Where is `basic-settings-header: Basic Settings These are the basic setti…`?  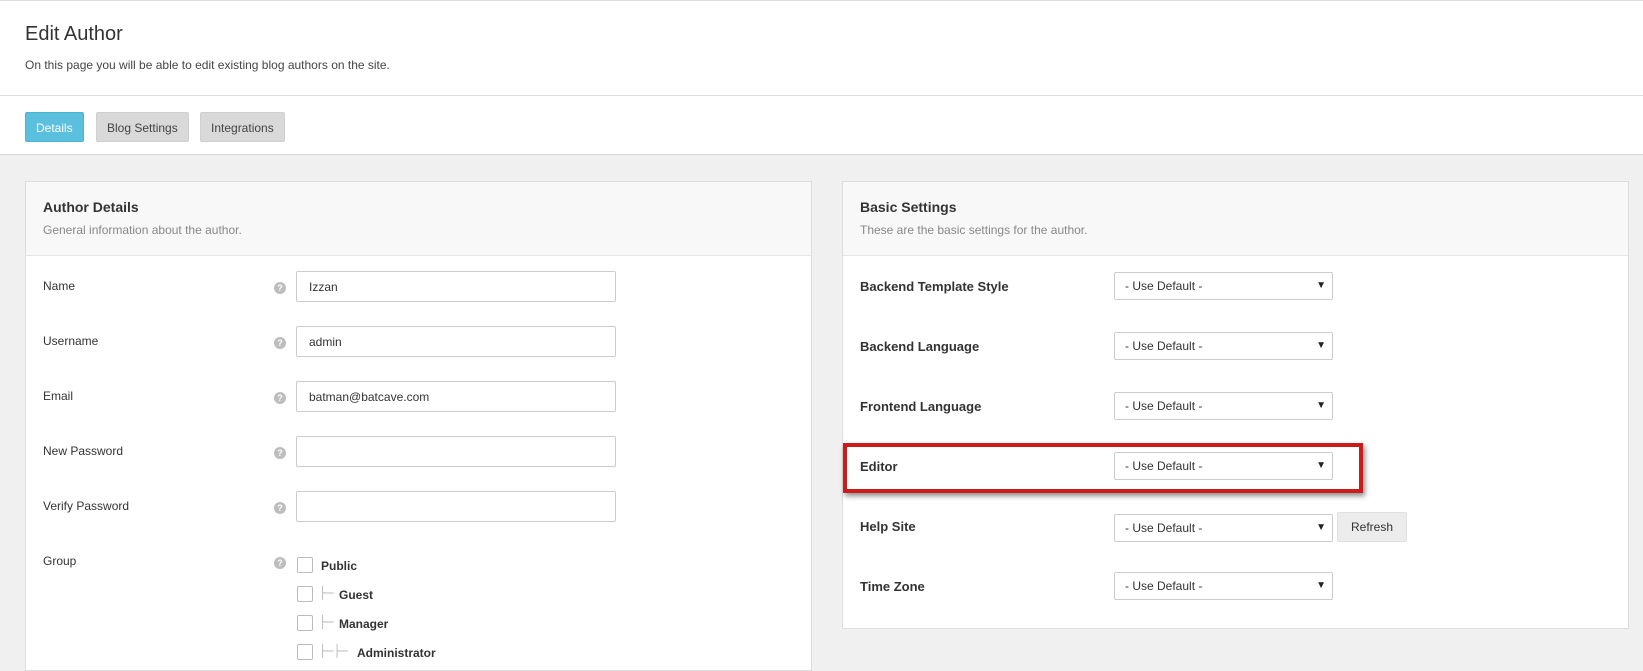
basic-settings-header: Basic Settings These are the basic setti… is located at coordinates (1235, 219).